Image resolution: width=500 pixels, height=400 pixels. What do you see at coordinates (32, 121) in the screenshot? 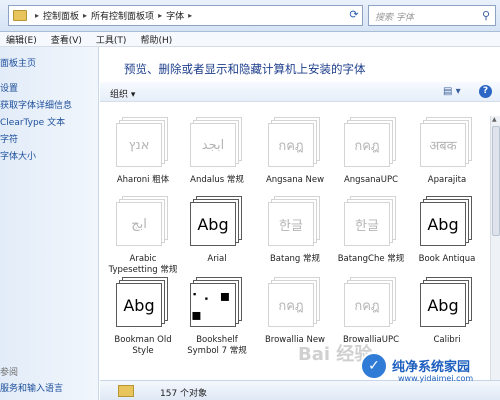
I see `sidebar-item-cleartype: ClearType 文本` at bounding box center [32, 121].